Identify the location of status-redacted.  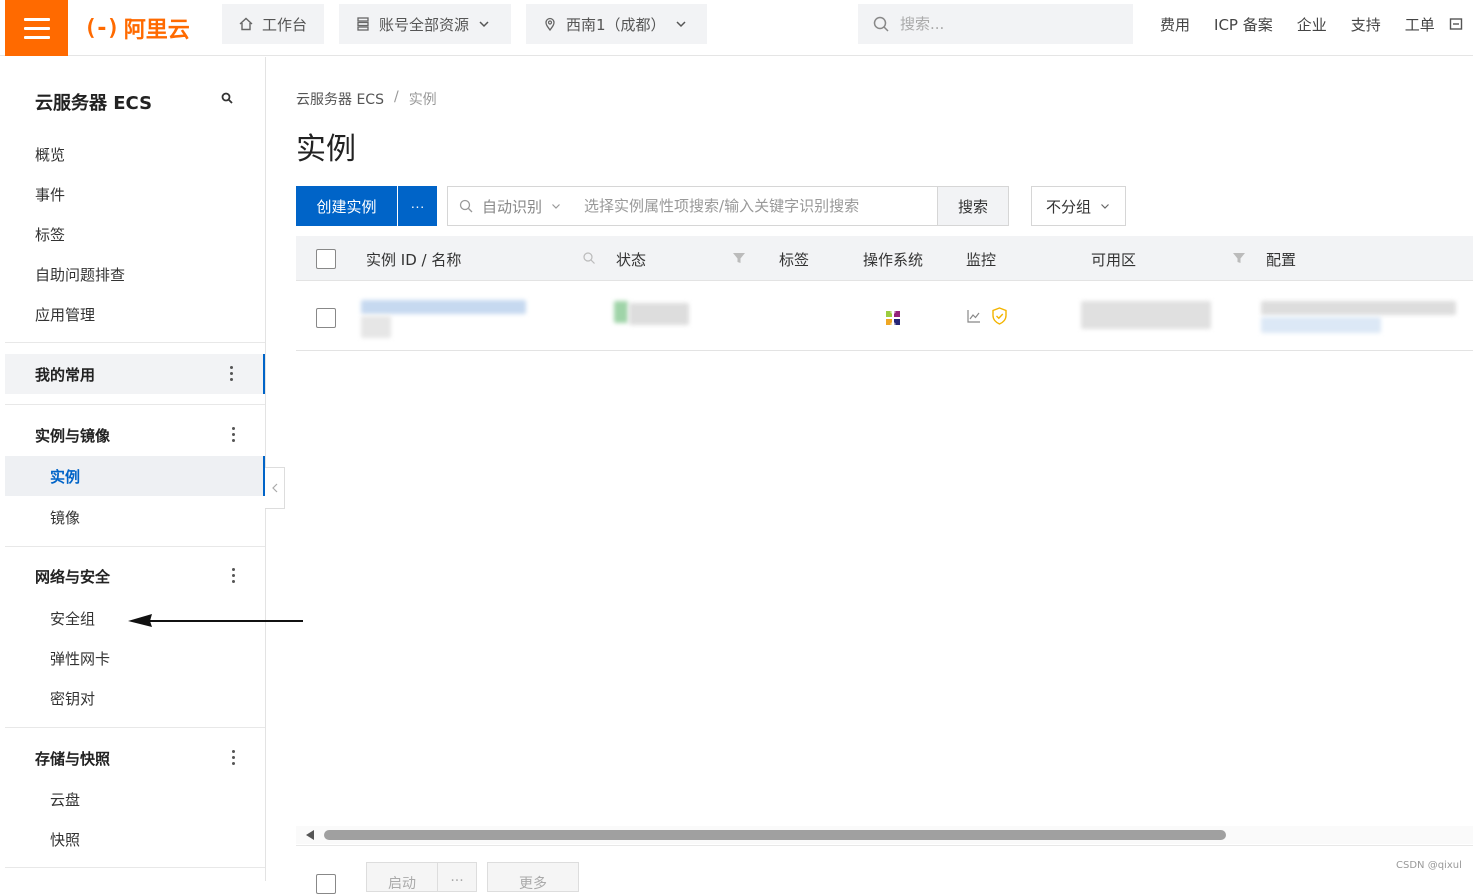
(621, 312).